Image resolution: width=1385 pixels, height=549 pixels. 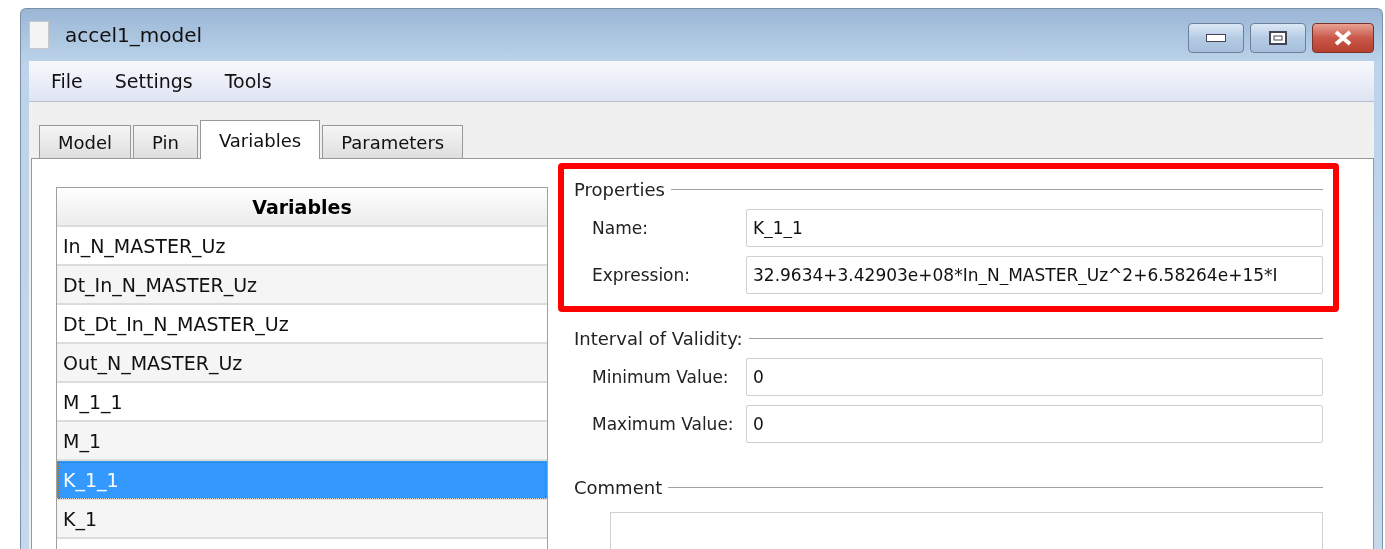 What do you see at coordinates (302, 441) in the screenshot?
I see `list-item: M_1` at bounding box center [302, 441].